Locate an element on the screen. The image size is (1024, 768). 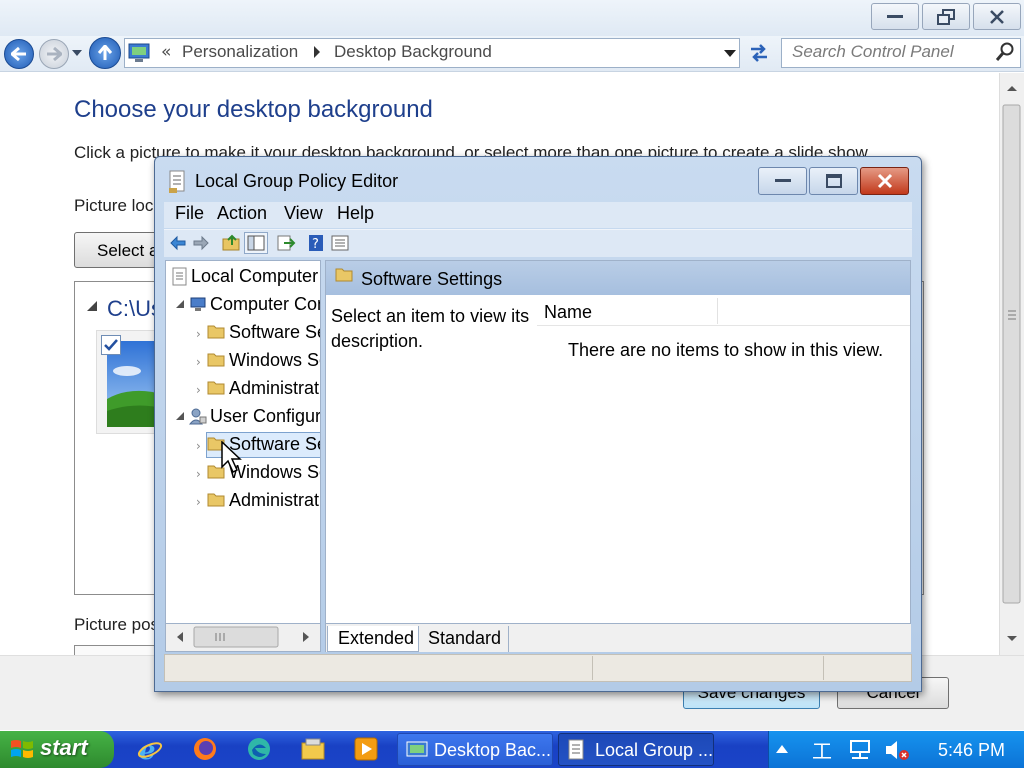
address-dropdown is located at coordinates (730, 53).